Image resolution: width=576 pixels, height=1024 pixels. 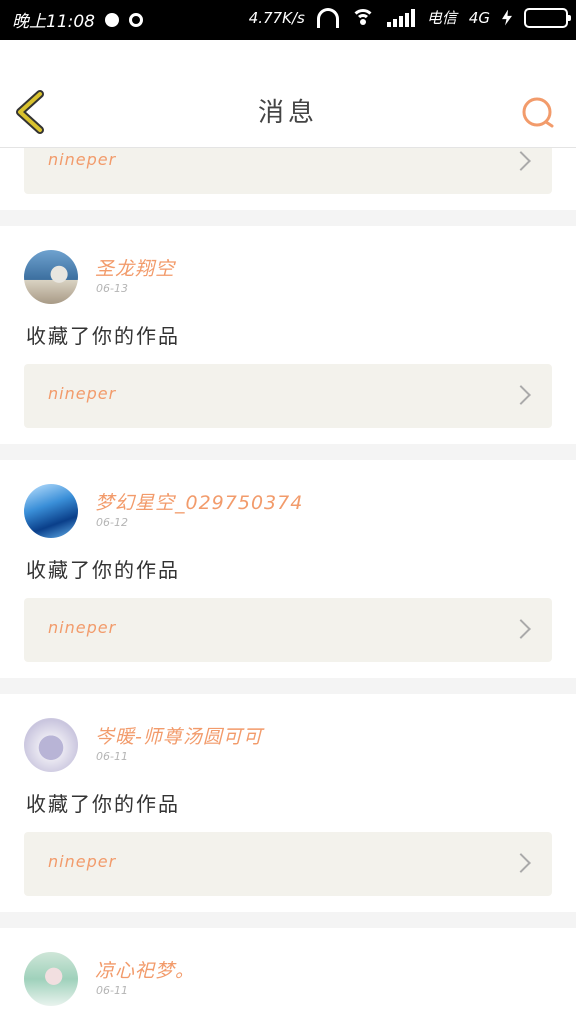 I want to click on notification-icon, so click(x=112, y=19).